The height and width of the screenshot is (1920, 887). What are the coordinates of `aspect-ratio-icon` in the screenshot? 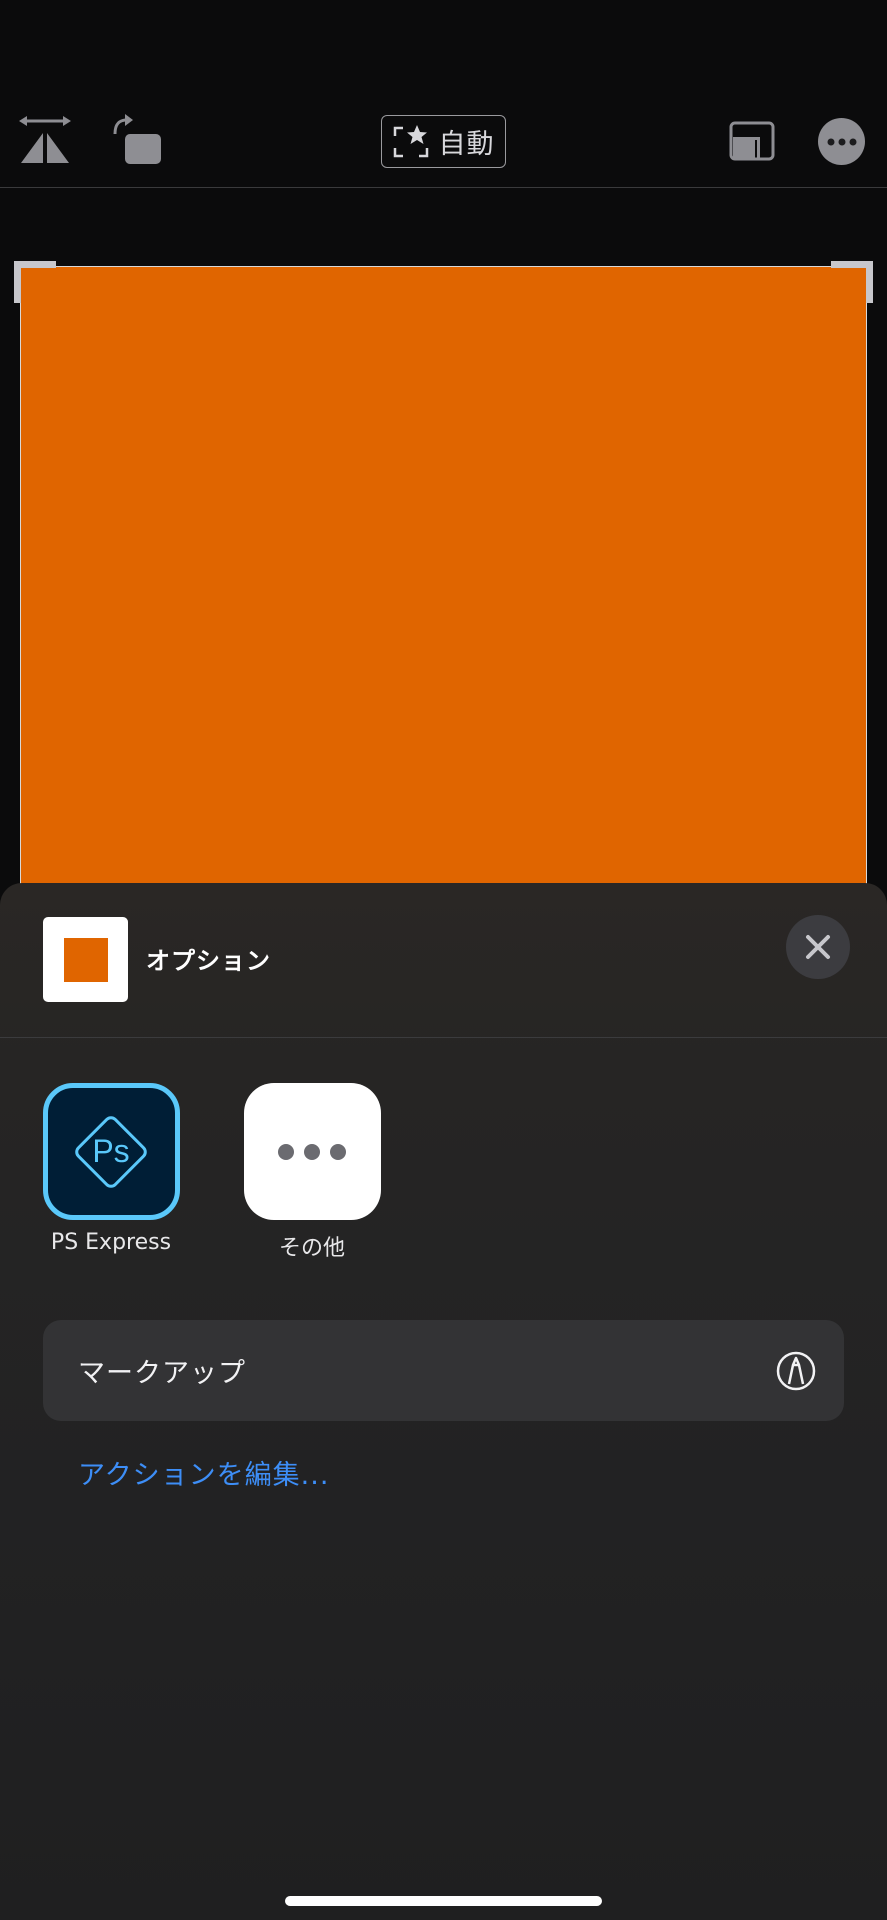 It's located at (752, 141).